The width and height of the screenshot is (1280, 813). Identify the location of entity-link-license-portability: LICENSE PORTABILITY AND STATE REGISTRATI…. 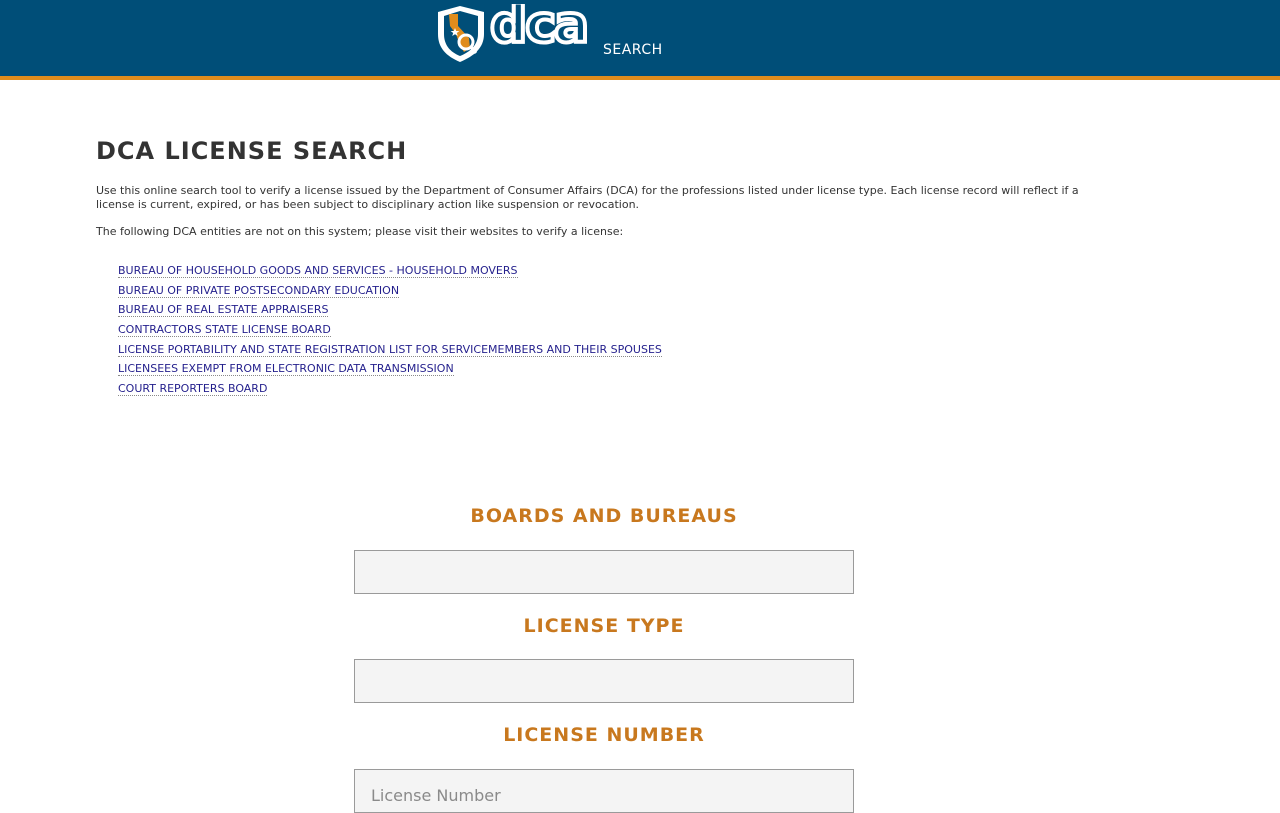
(390, 349).